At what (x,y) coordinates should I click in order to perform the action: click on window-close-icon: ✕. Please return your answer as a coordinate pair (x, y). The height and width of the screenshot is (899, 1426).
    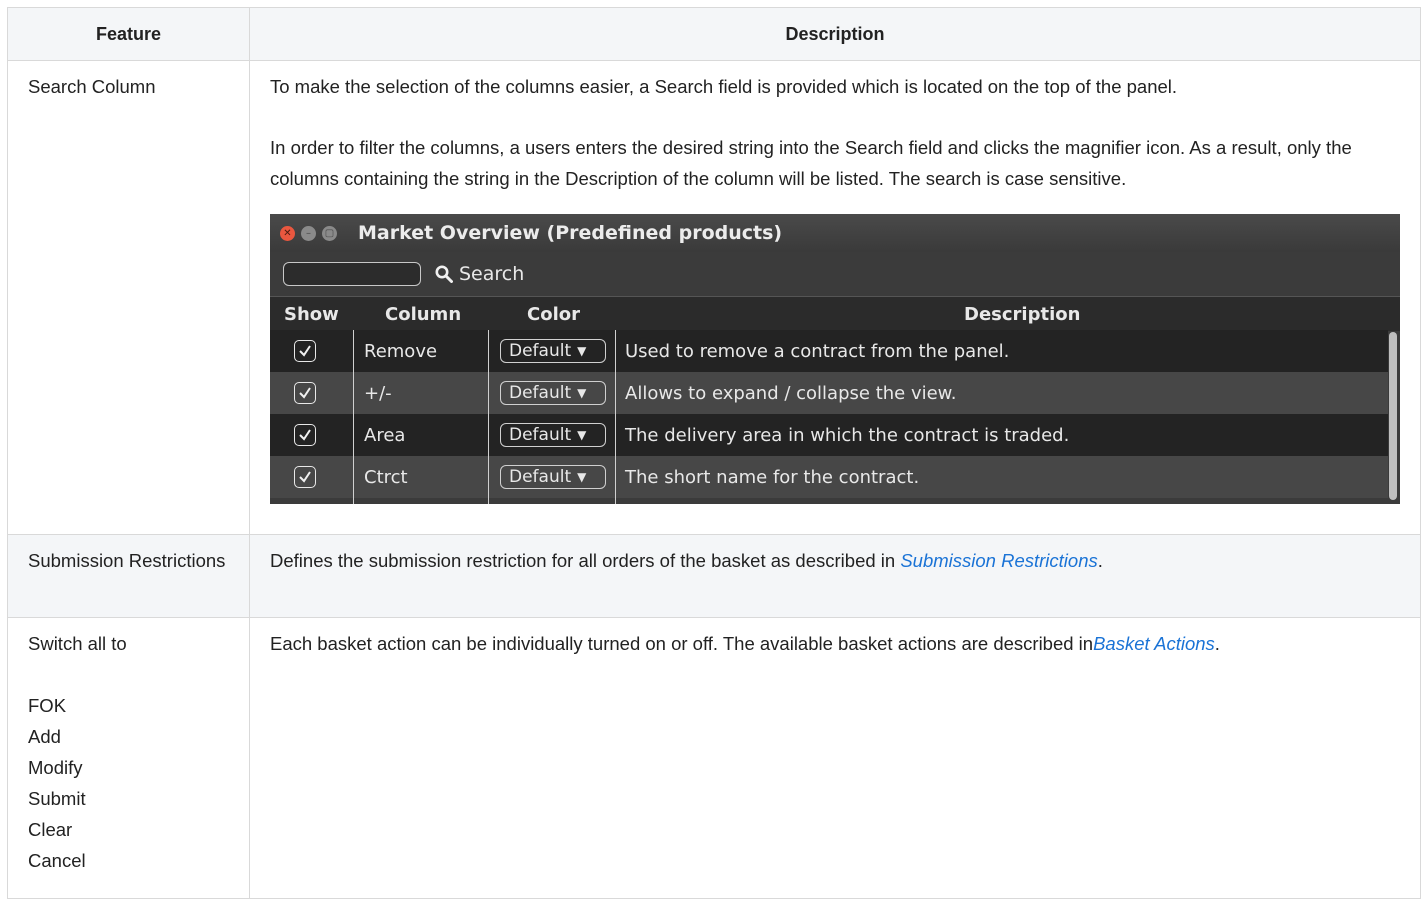
    Looking at the image, I should click on (287, 233).